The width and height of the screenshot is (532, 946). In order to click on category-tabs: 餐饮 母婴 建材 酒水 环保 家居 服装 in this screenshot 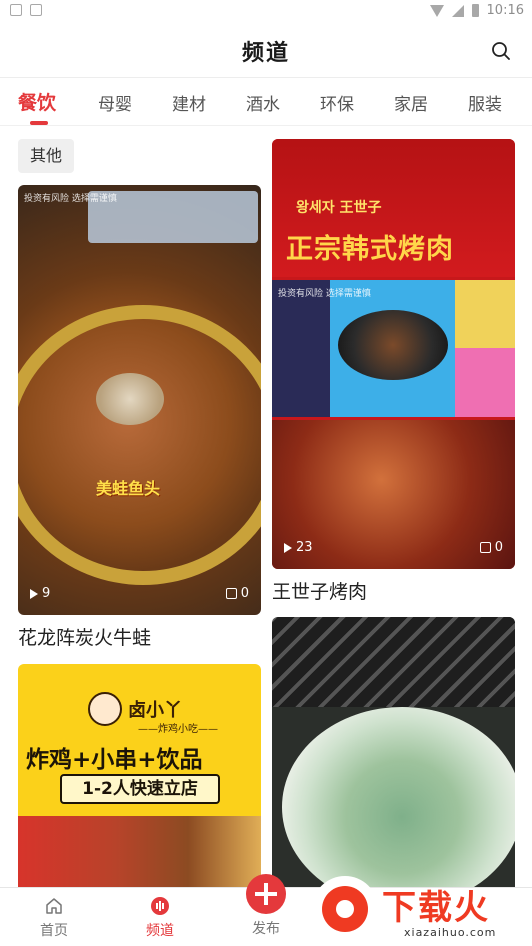, I will do `click(266, 102)`.